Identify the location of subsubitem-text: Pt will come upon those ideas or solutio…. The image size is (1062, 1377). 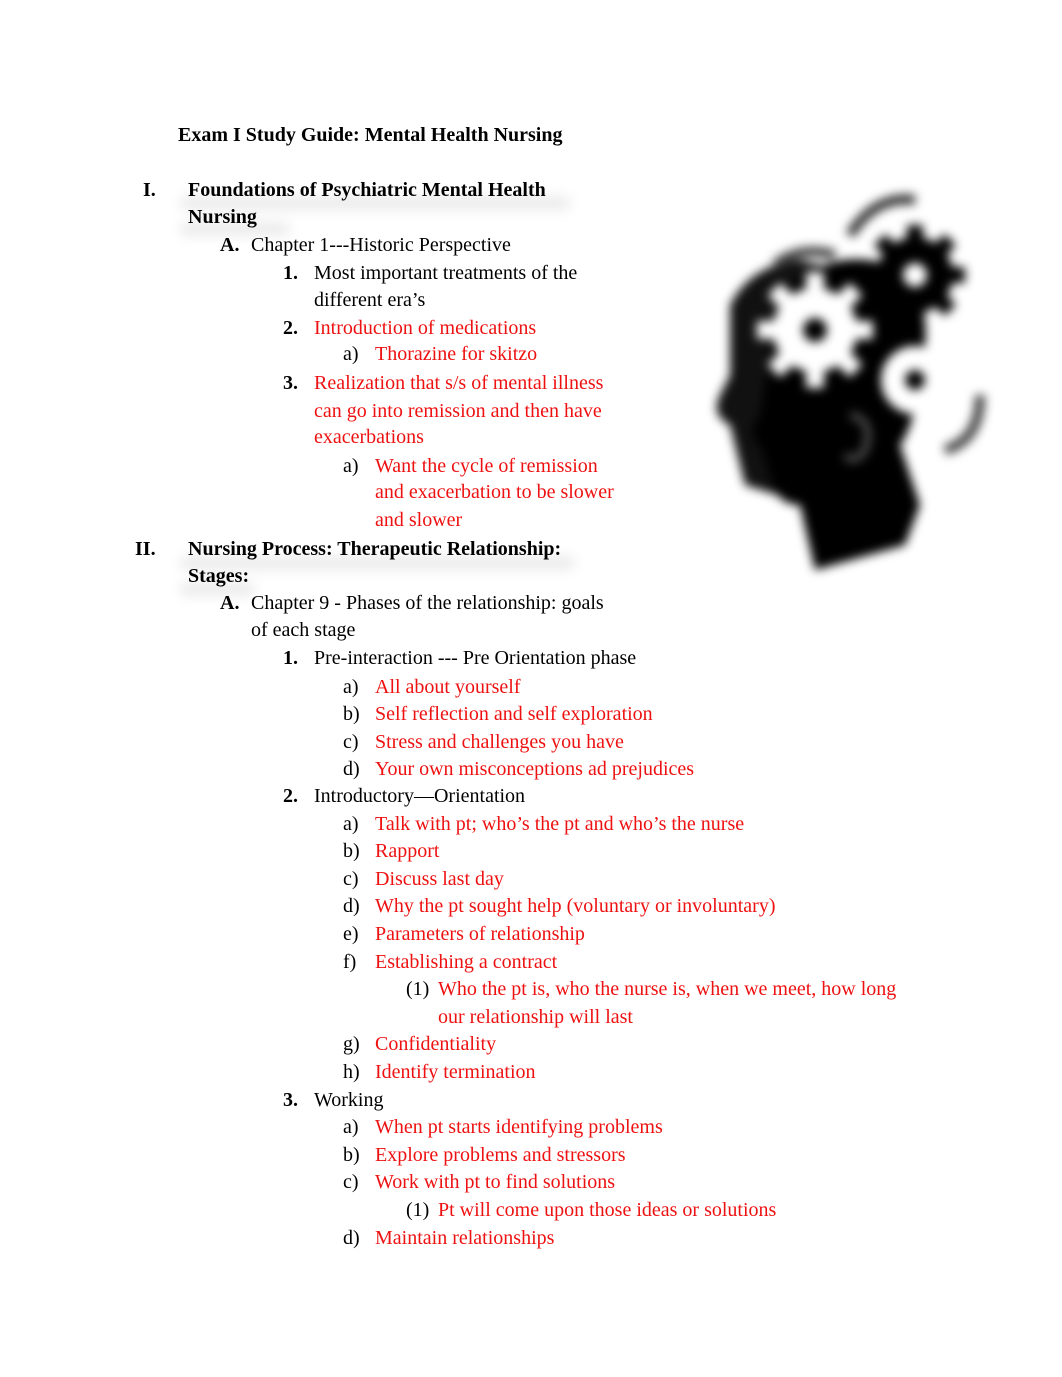
(607, 1210).